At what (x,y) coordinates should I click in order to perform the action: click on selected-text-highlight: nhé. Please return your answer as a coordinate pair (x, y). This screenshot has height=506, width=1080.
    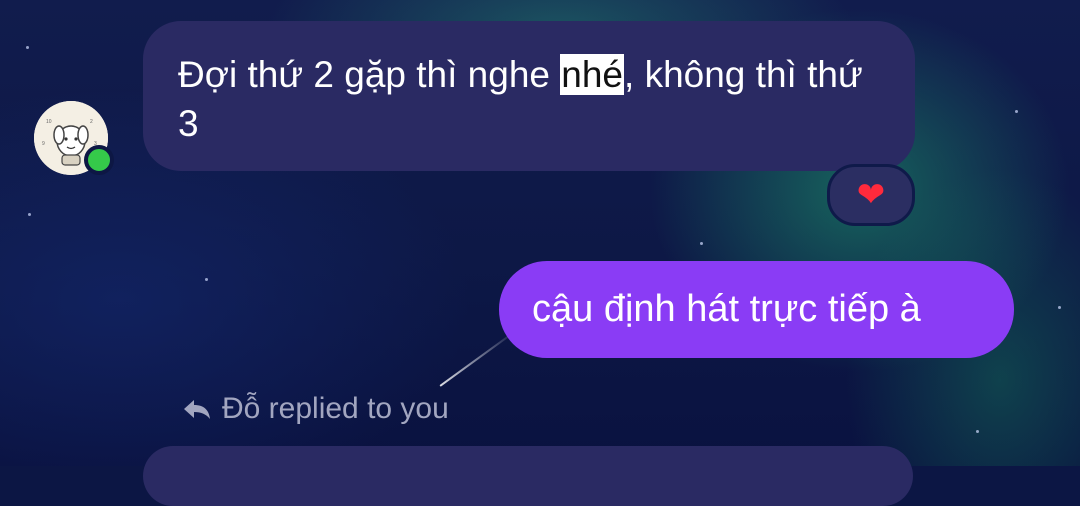
    Looking at the image, I should click on (592, 74).